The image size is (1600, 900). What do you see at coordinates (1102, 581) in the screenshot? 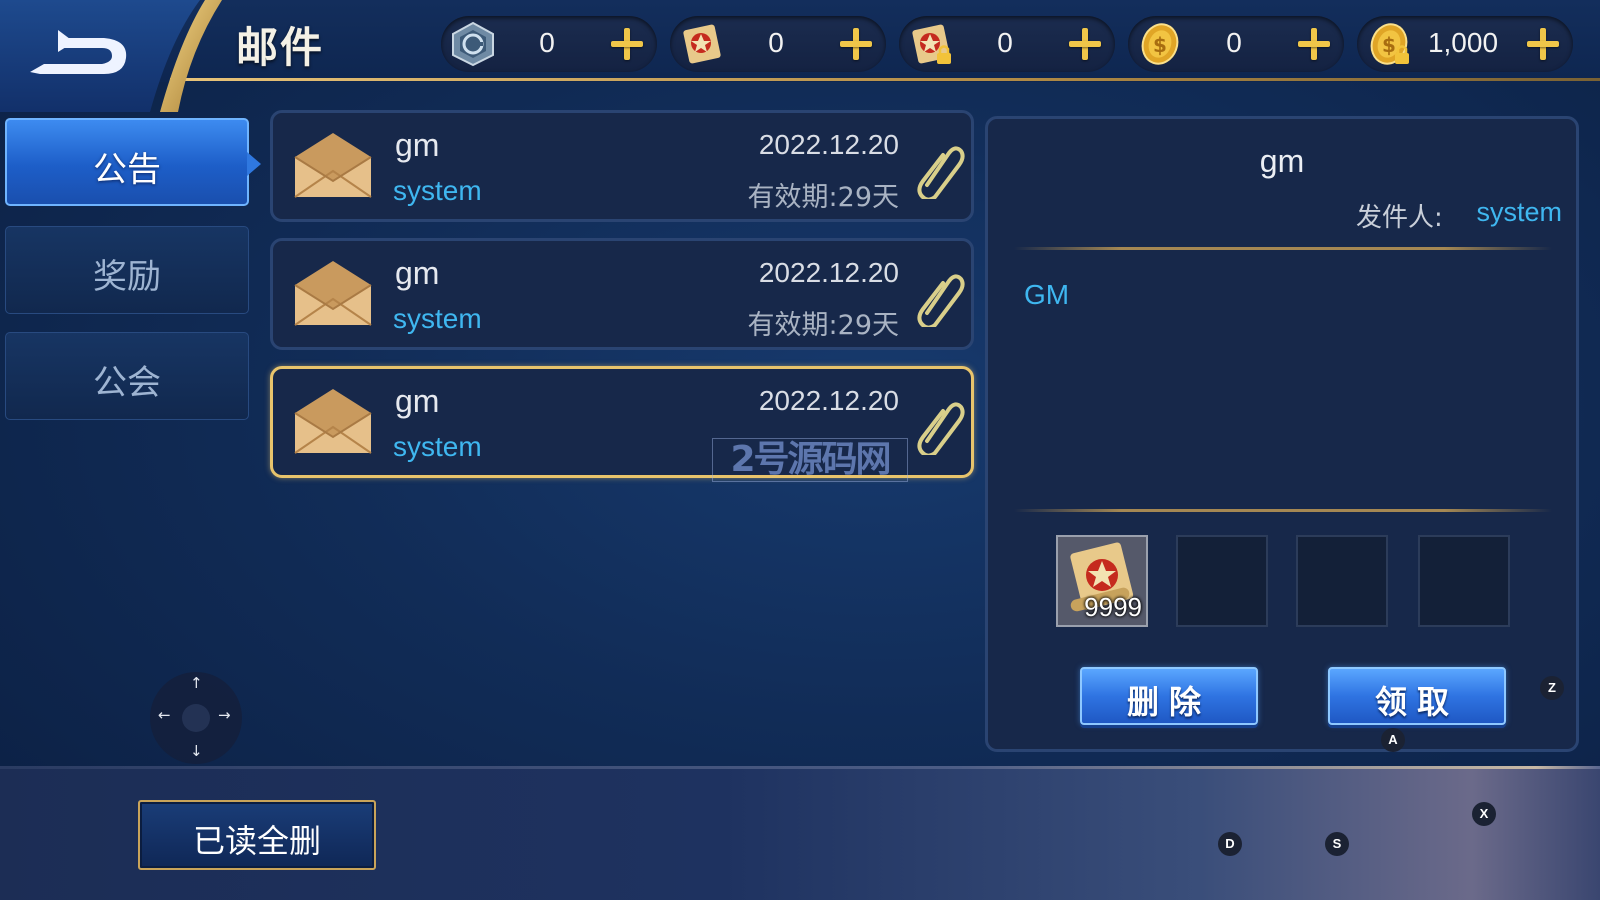
I see `attachment-slot: 9999` at bounding box center [1102, 581].